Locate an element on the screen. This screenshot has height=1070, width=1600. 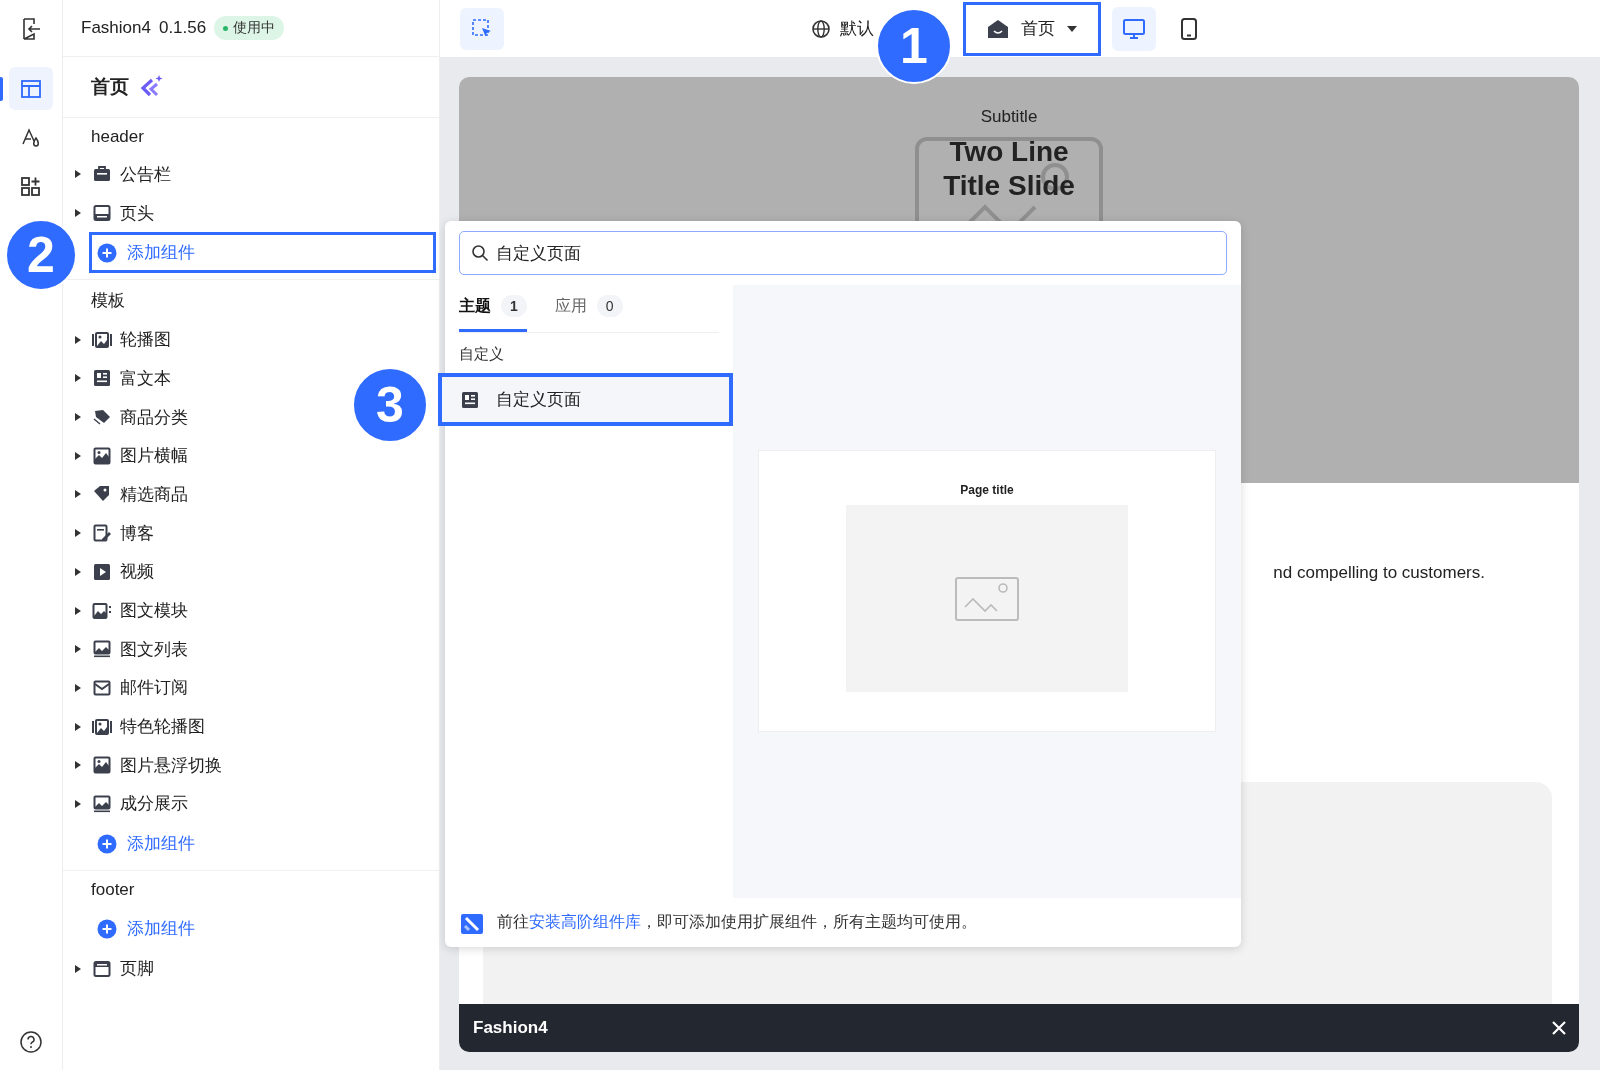
install-link: 安装高阶组件库 is located at coordinates (585, 921).